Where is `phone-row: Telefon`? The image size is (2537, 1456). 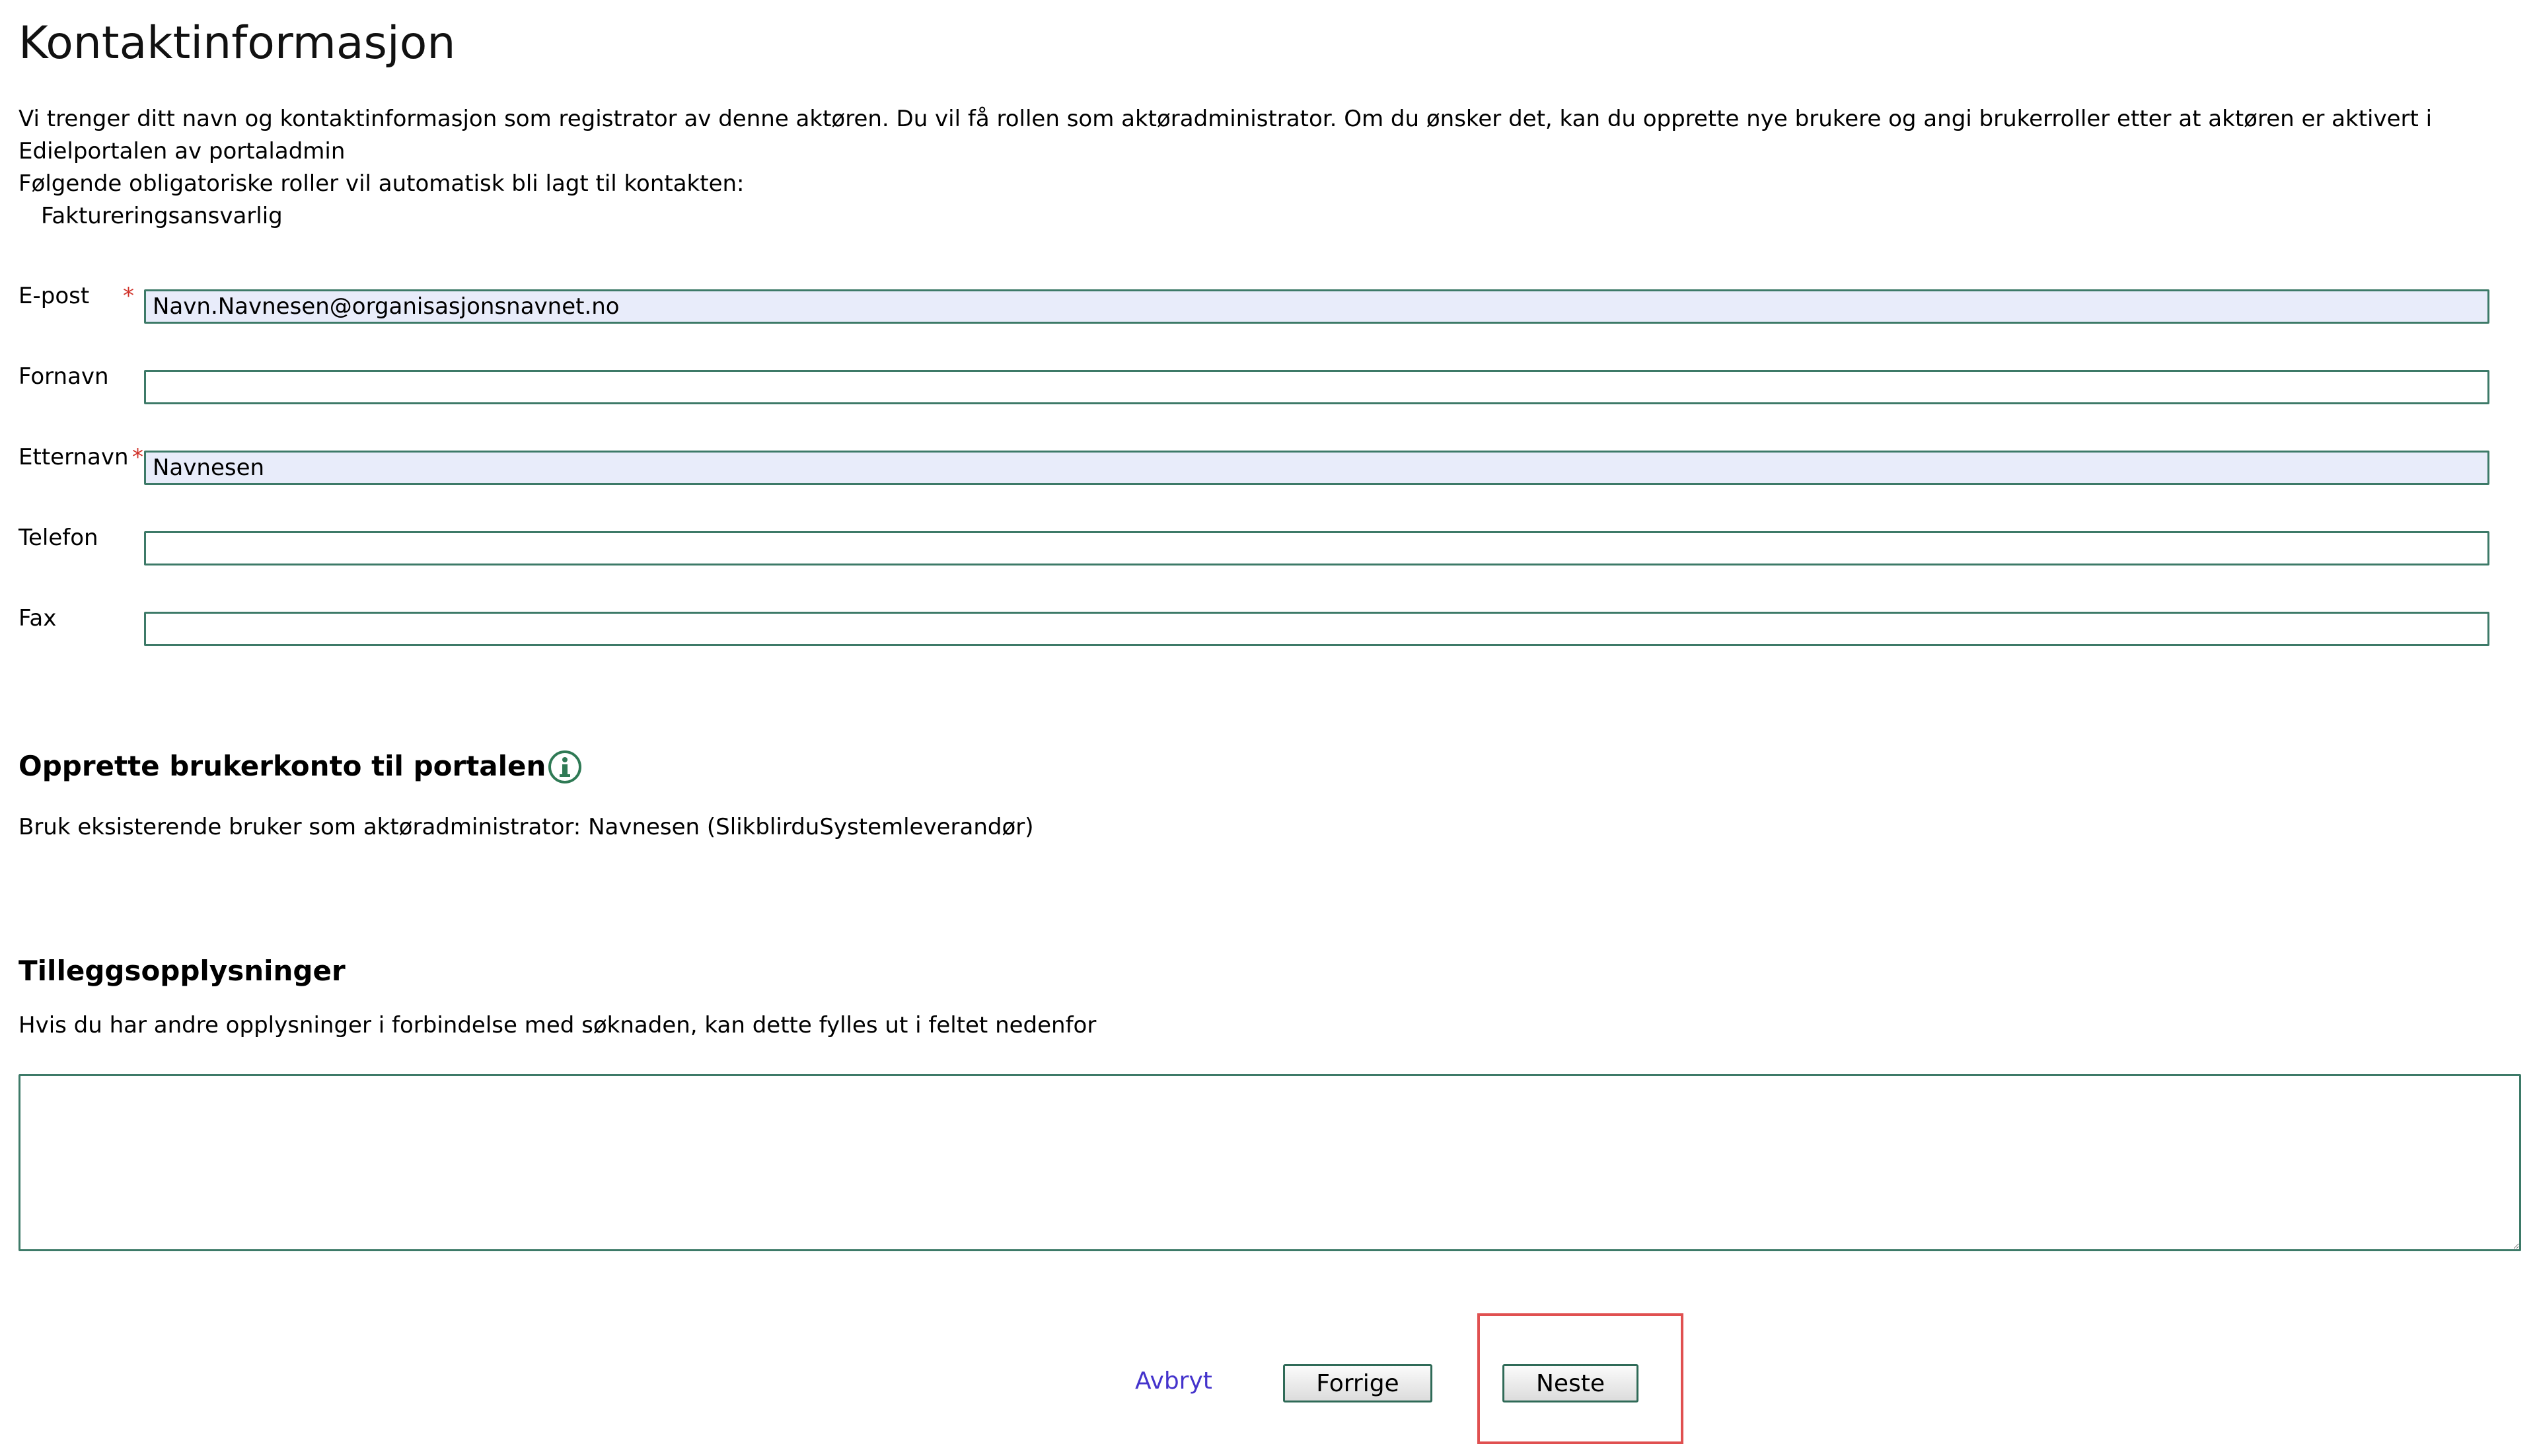 phone-row: Telefon is located at coordinates (1253, 543).